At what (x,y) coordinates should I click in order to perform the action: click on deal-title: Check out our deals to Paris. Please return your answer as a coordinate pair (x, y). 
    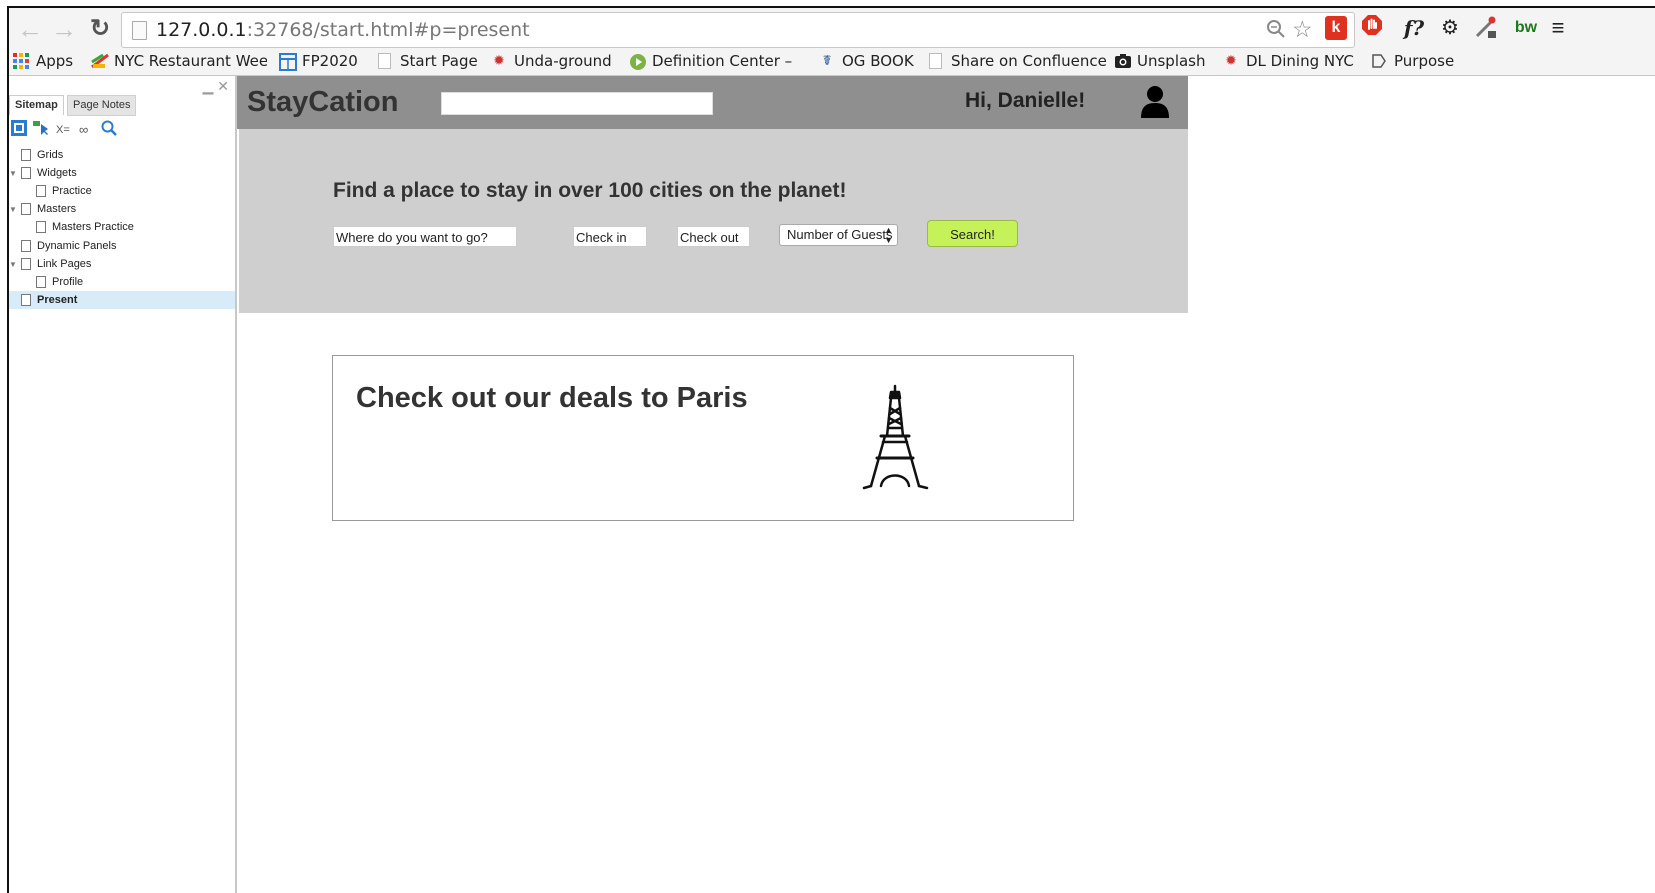
    Looking at the image, I should click on (552, 398).